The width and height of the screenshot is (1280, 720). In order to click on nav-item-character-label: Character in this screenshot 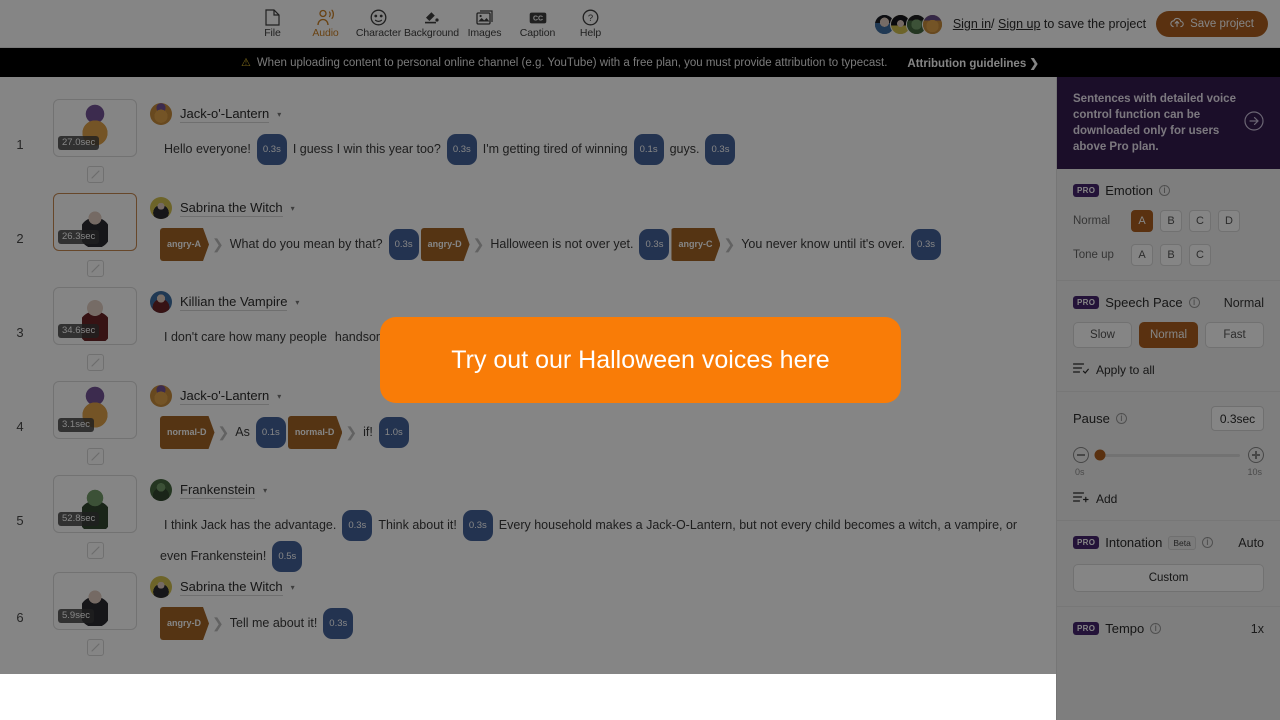, I will do `click(378, 33)`.